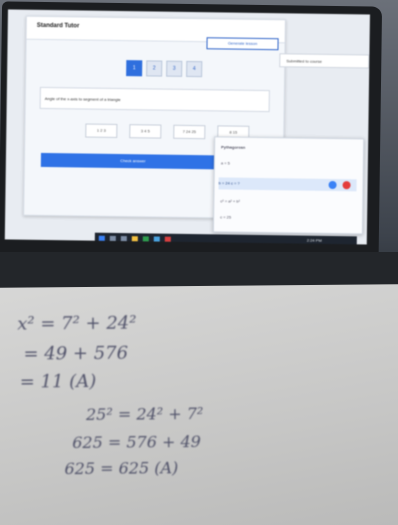  I want to click on folder-icon, so click(134, 239).